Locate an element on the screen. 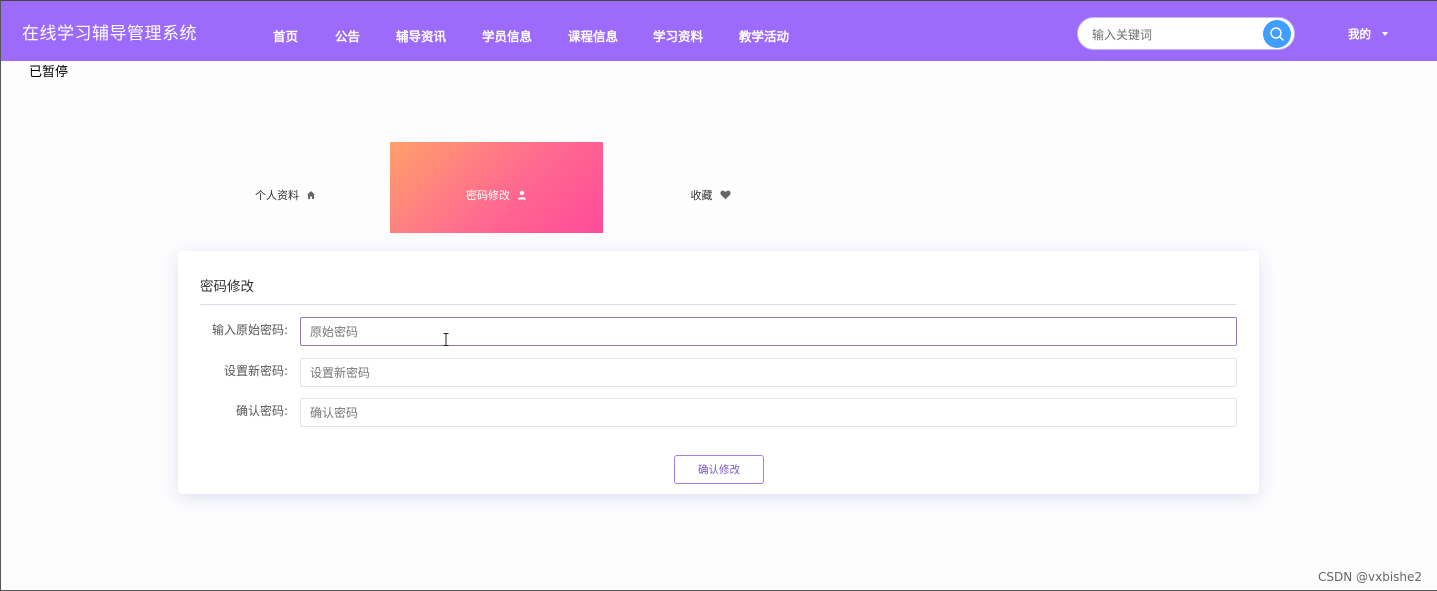  tab-favorites: 收藏 is located at coordinates (710, 187).